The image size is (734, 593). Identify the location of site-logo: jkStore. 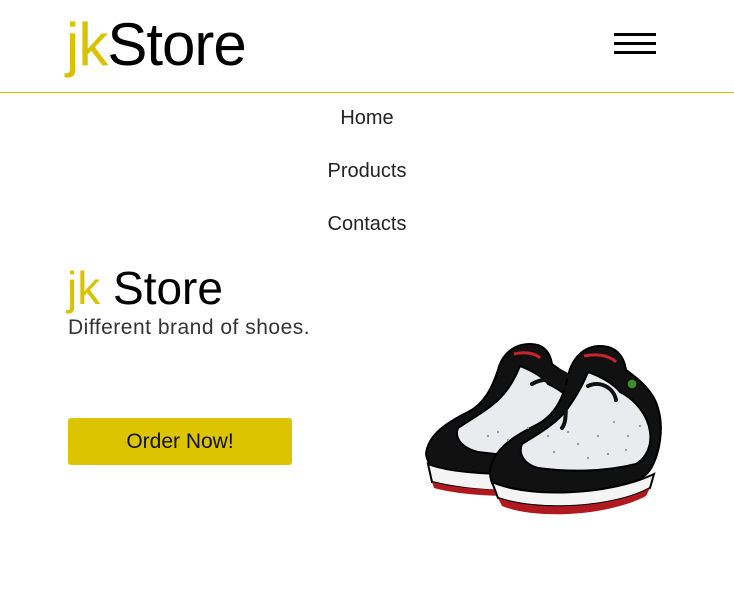
(156, 45).